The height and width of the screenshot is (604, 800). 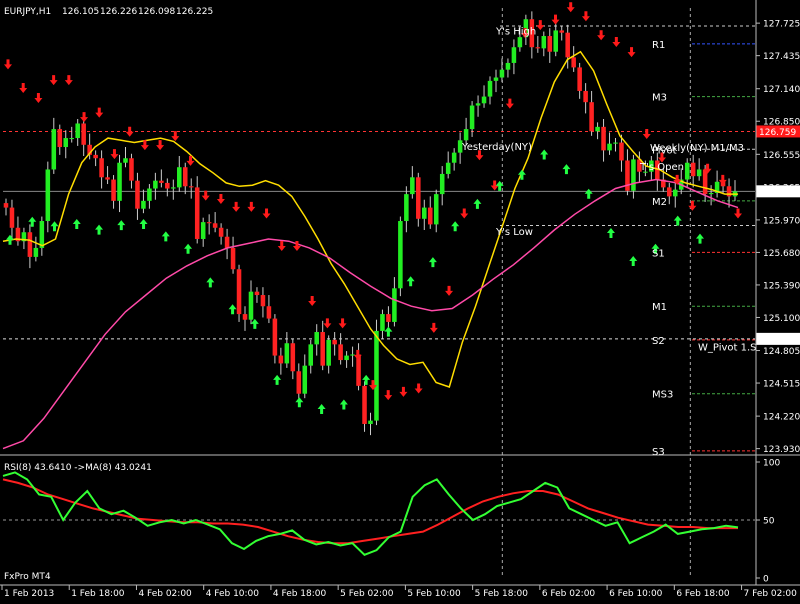 What do you see at coordinates (781, 352) in the screenshot?
I see `price-tick-label: 124.805` at bounding box center [781, 352].